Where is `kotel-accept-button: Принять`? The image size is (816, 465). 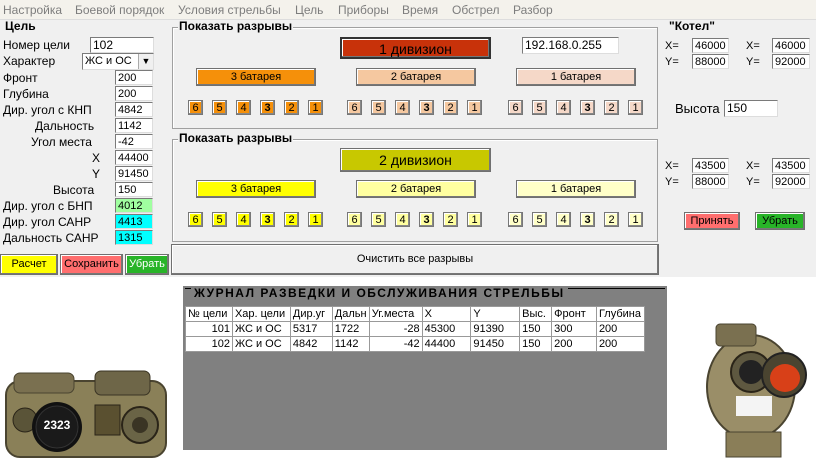 kotel-accept-button: Принять is located at coordinates (712, 221).